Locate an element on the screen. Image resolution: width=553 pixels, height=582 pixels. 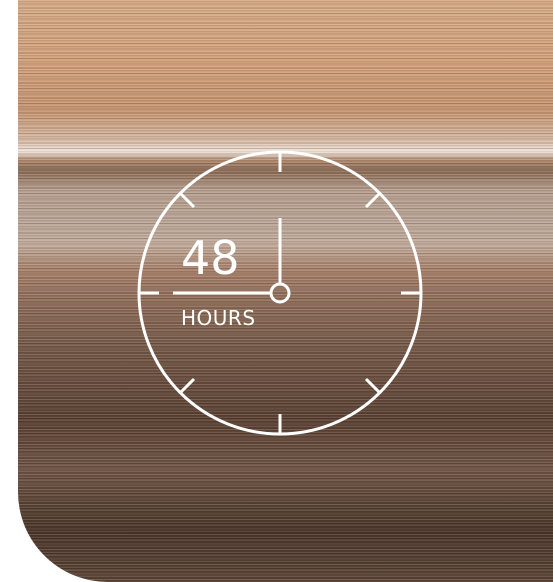
center-pin is located at coordinates (280, 293).